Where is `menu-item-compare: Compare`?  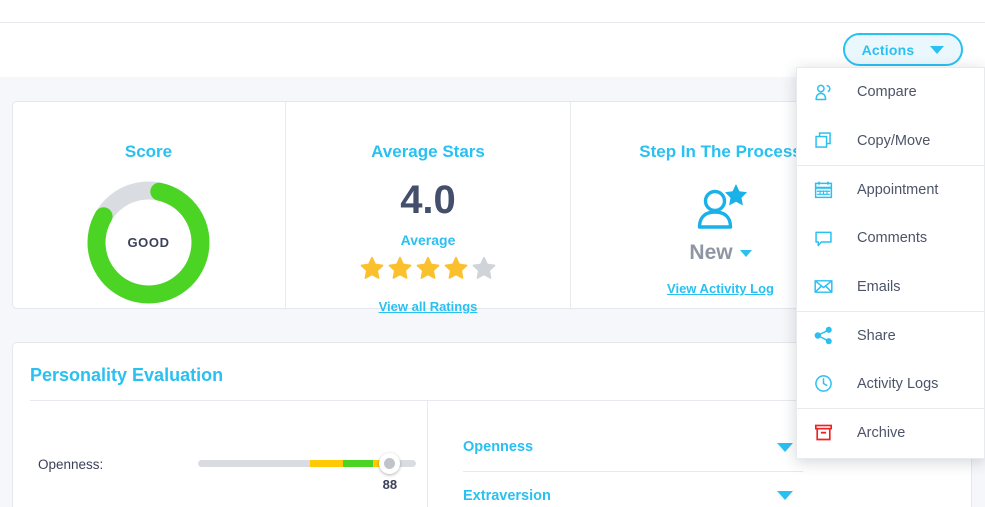
menu-item-compare: Compare is located at coordinates (890, 92).